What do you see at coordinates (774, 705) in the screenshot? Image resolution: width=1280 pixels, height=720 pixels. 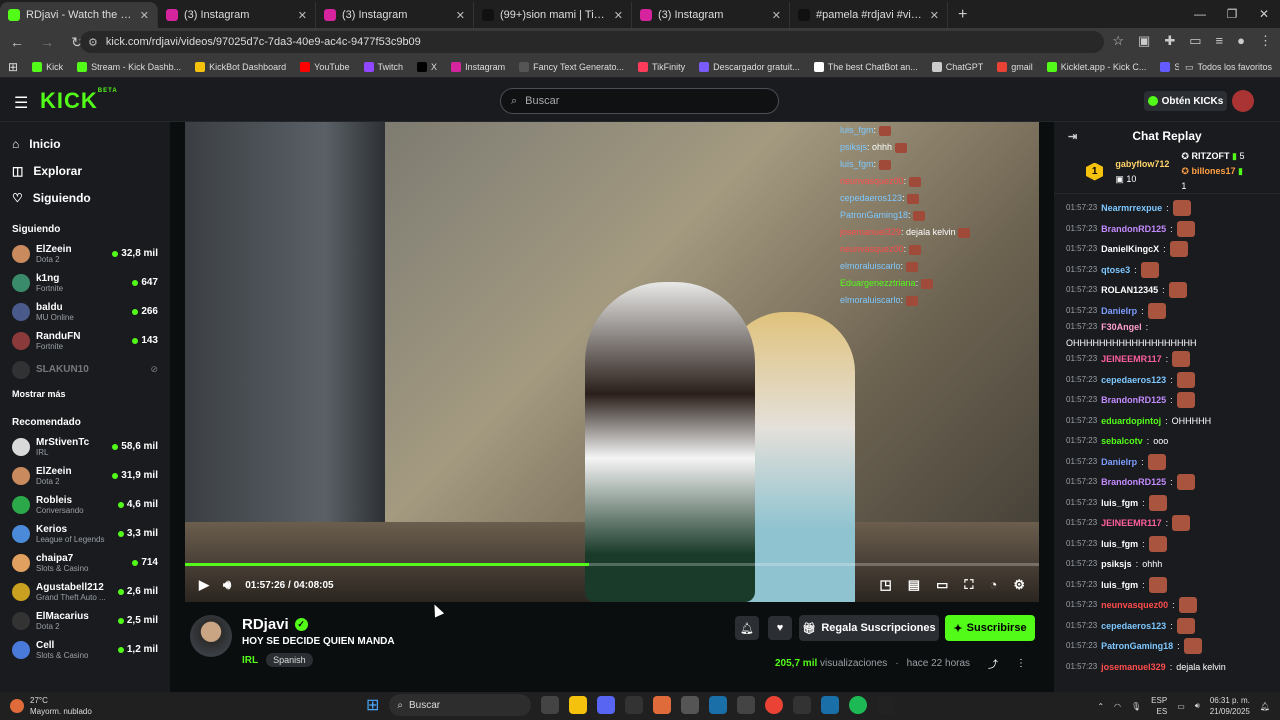 I see `chrome-icon` at bounding box center [774, 705].